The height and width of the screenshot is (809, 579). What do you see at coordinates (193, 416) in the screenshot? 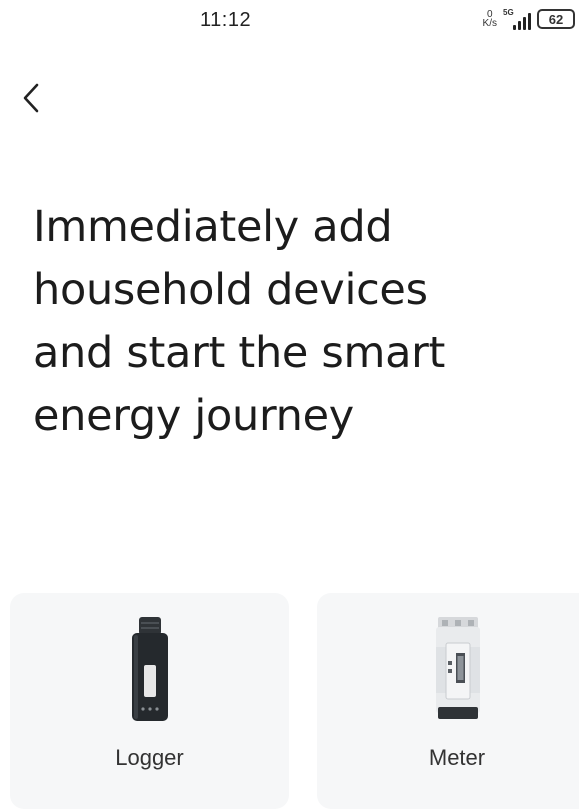
I see `title-line: energy journey` at bounding box center [193, 416].